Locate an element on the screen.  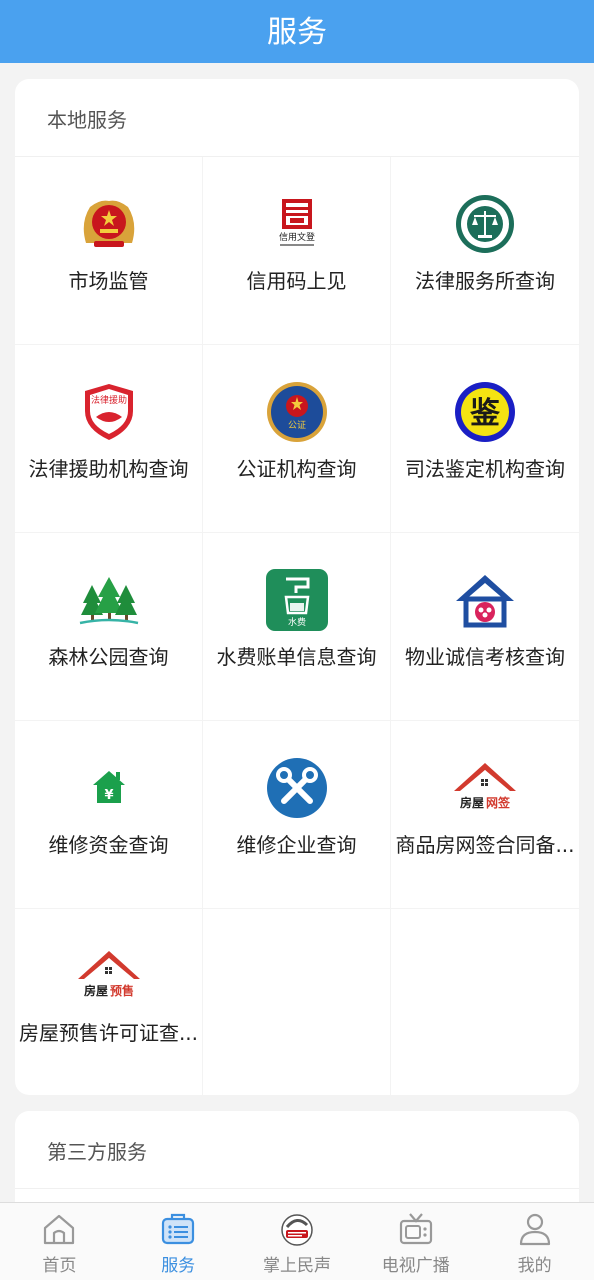
tab-mine: 我的 is located at coordinates (534, 1241).